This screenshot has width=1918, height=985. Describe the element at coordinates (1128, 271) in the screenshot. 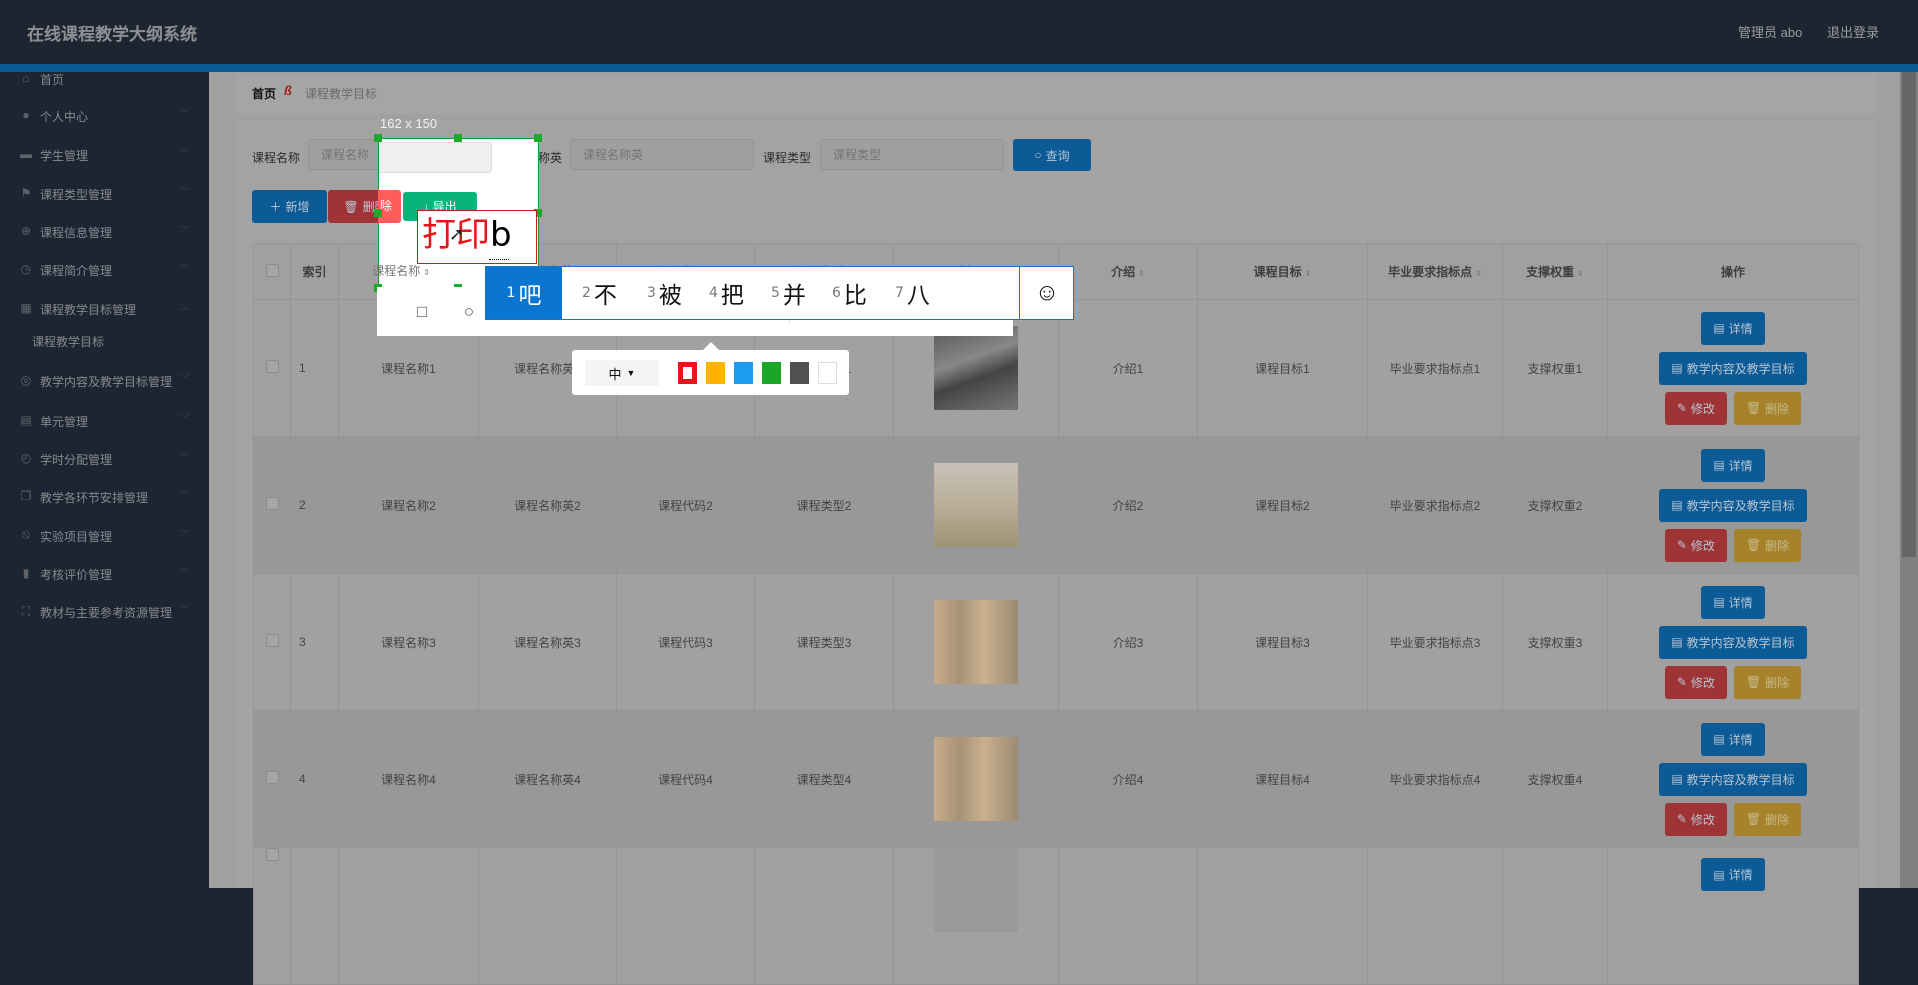

I see `column-header: 介绍 ⇕` at that location.